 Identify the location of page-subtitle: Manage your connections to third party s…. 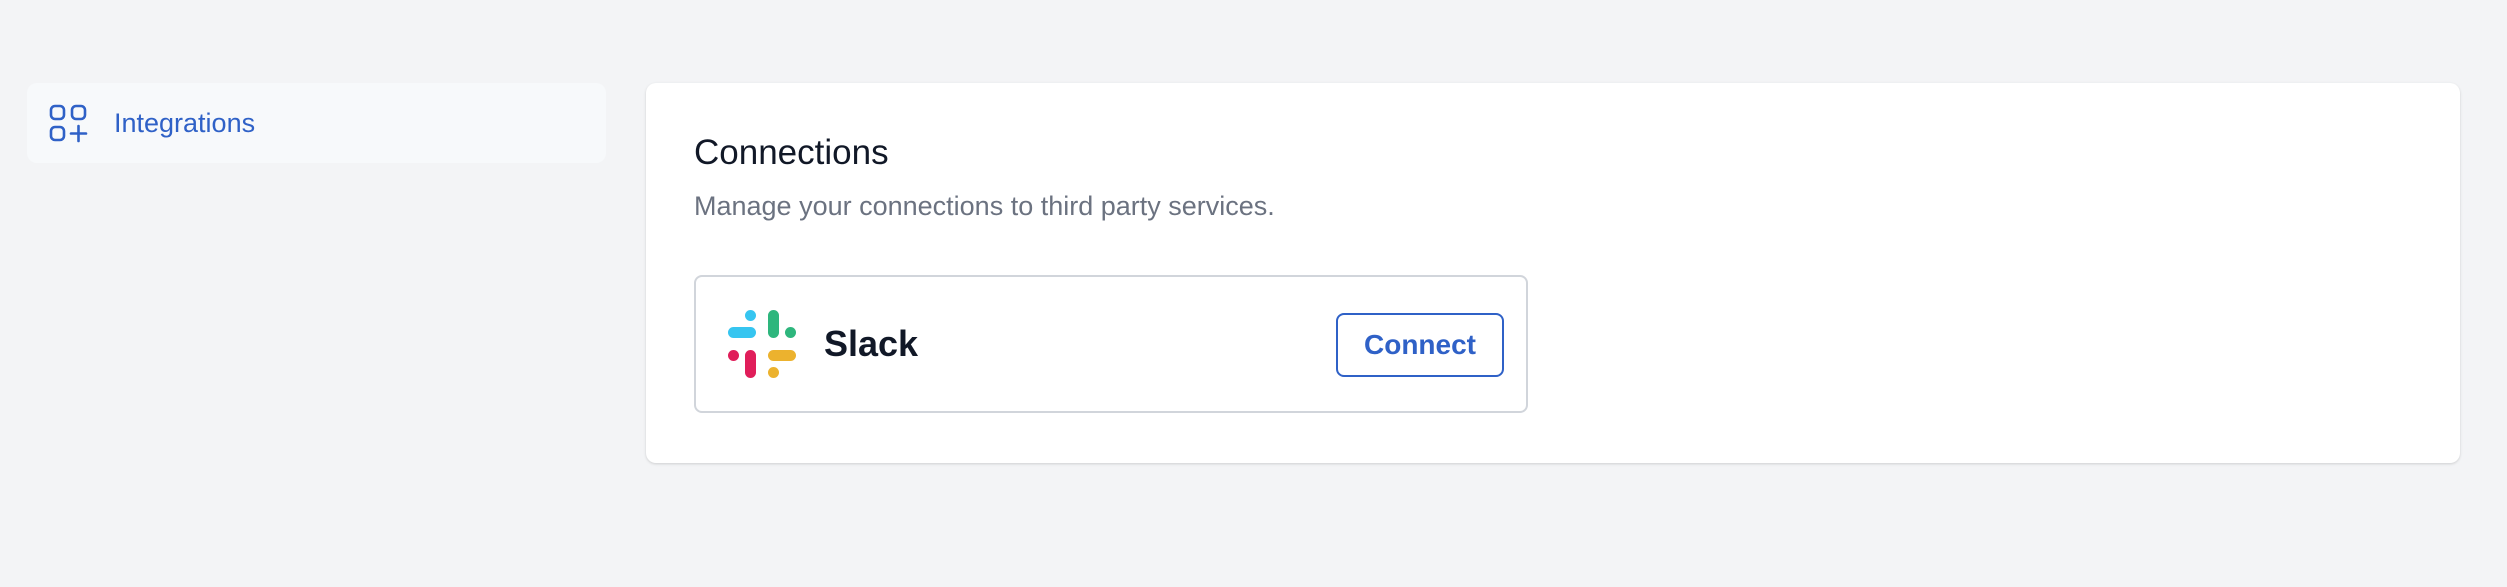
(984, 206).